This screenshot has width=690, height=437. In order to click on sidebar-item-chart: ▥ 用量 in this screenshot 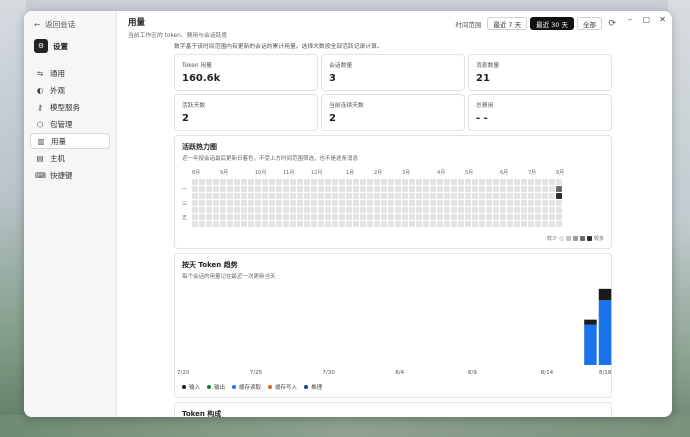, I will do `click(70, 141)`.